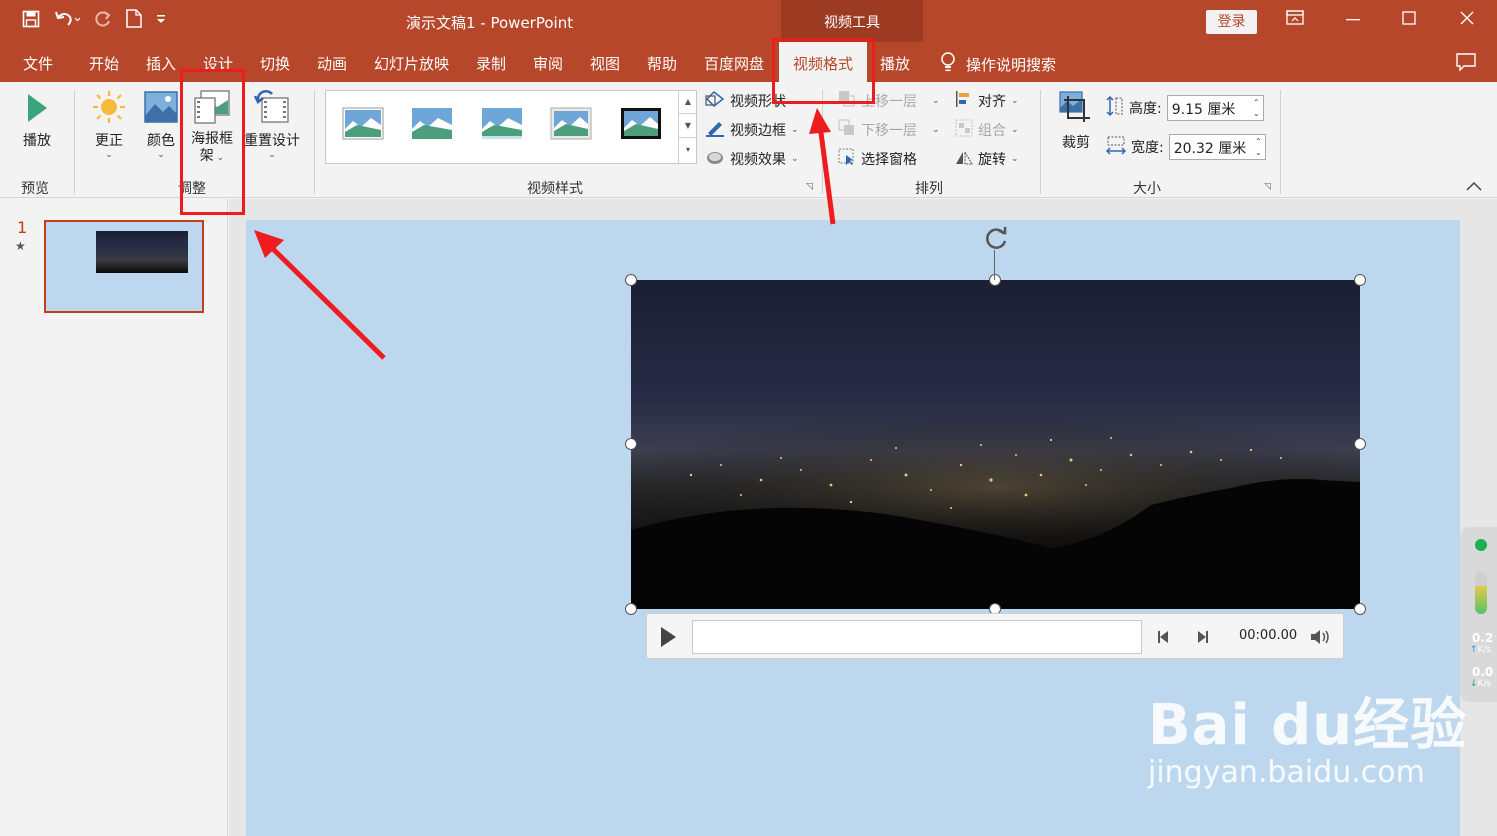 This screenshot has width=1497, height=836. What do you see at coordinates (320, 295) in the screenshot?
I see `annotation-arrow-to-poster-frame` at bounding box center [320, 295].